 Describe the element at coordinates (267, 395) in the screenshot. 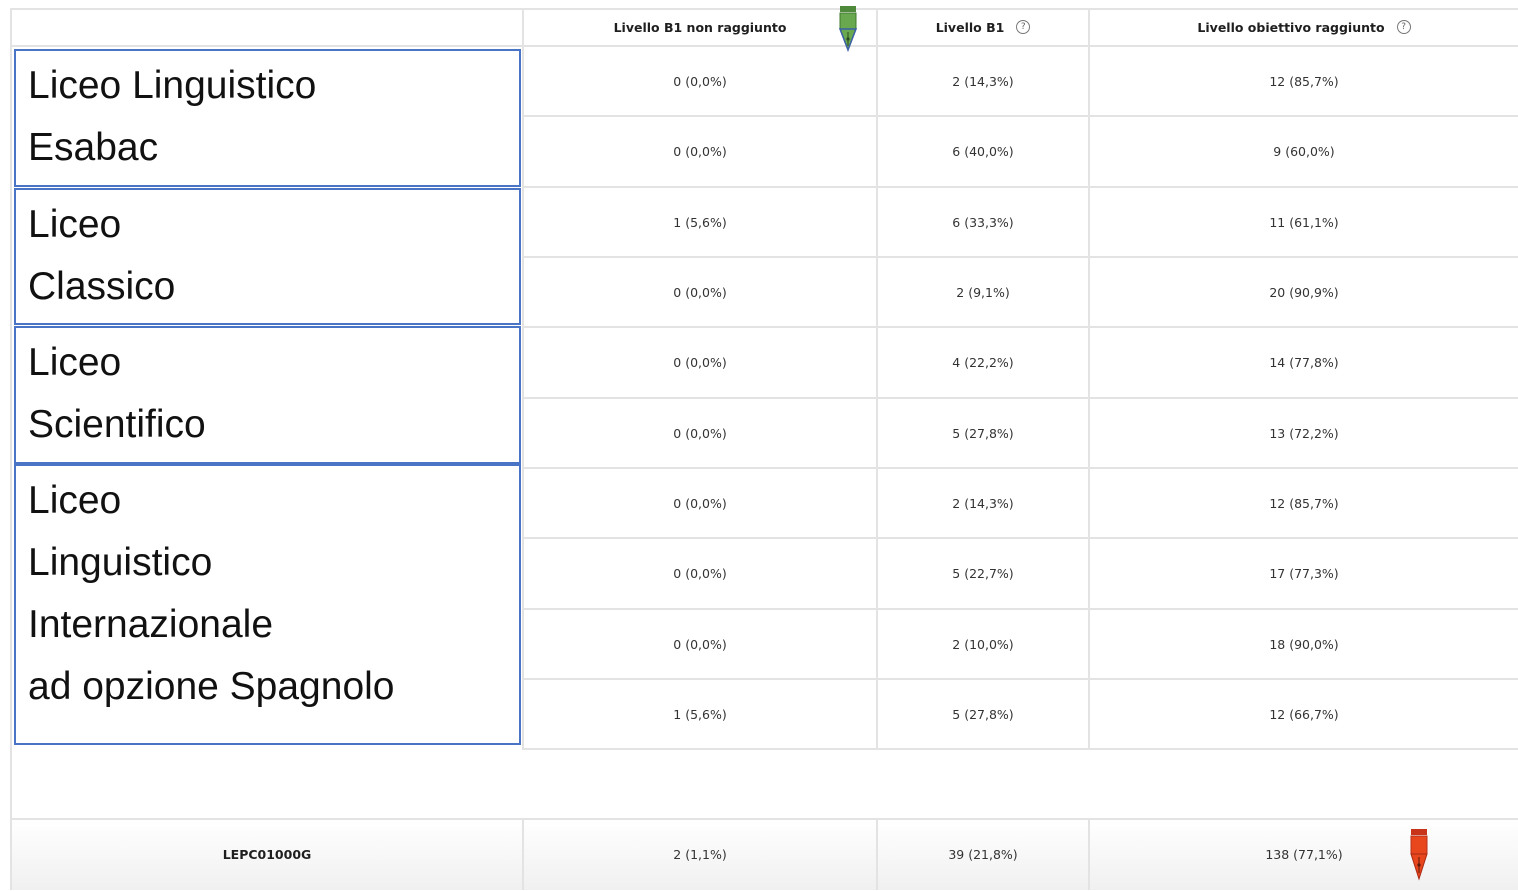

I see `group-box-liceo-scientifico: Liceo Scientifico` at that location.